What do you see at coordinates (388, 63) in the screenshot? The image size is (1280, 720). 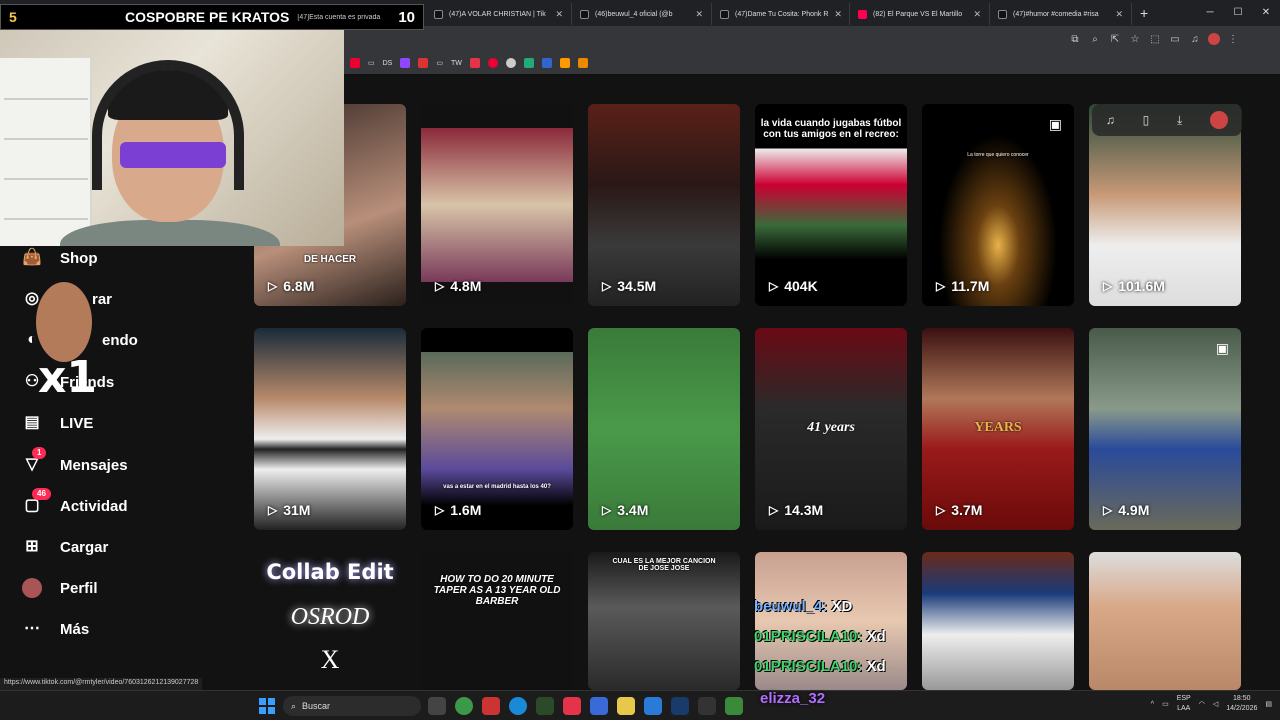 I see `bookmark-ds: DS` at bounding box center [388, 63].